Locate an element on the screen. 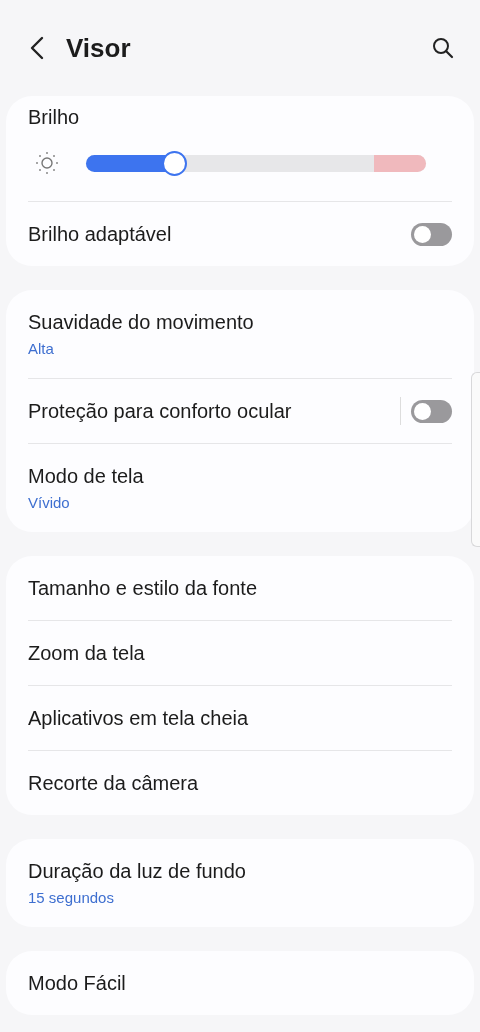 This screenshot has width=480, height=1032. setting-row: Brilho adaptável is located at coordinates (240, 234).